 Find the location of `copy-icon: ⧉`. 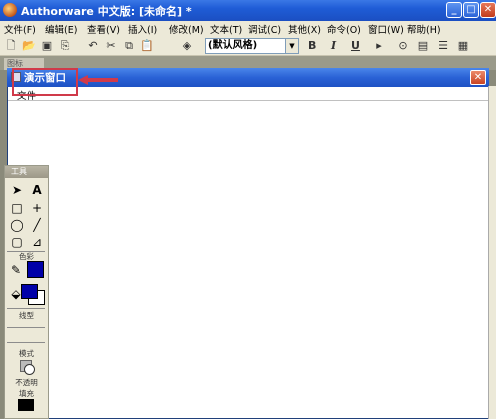

copy-icon: ⧉ is located at coordinates (129, 46).